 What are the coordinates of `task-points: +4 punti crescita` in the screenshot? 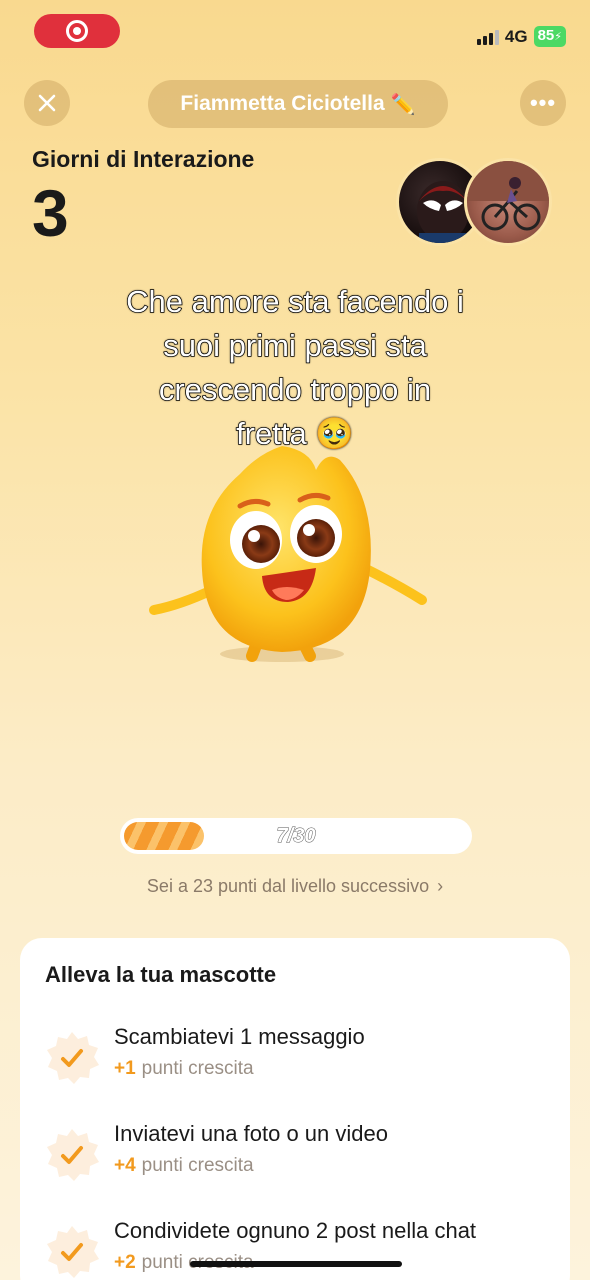 It's located at (184, 1166).